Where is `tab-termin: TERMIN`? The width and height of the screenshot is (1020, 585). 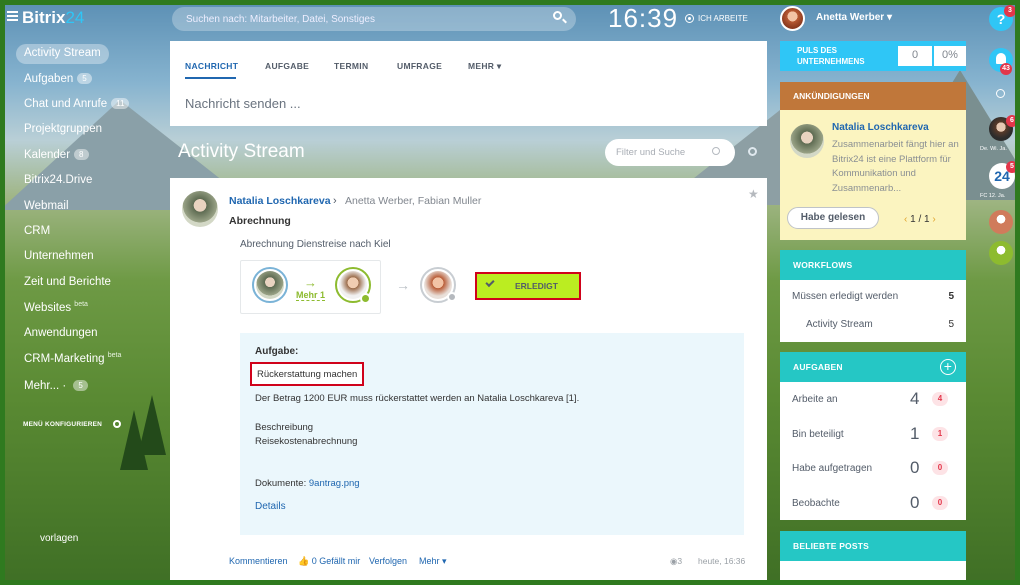
tab-termin: TERMIN is located at coordinates (351, 66).